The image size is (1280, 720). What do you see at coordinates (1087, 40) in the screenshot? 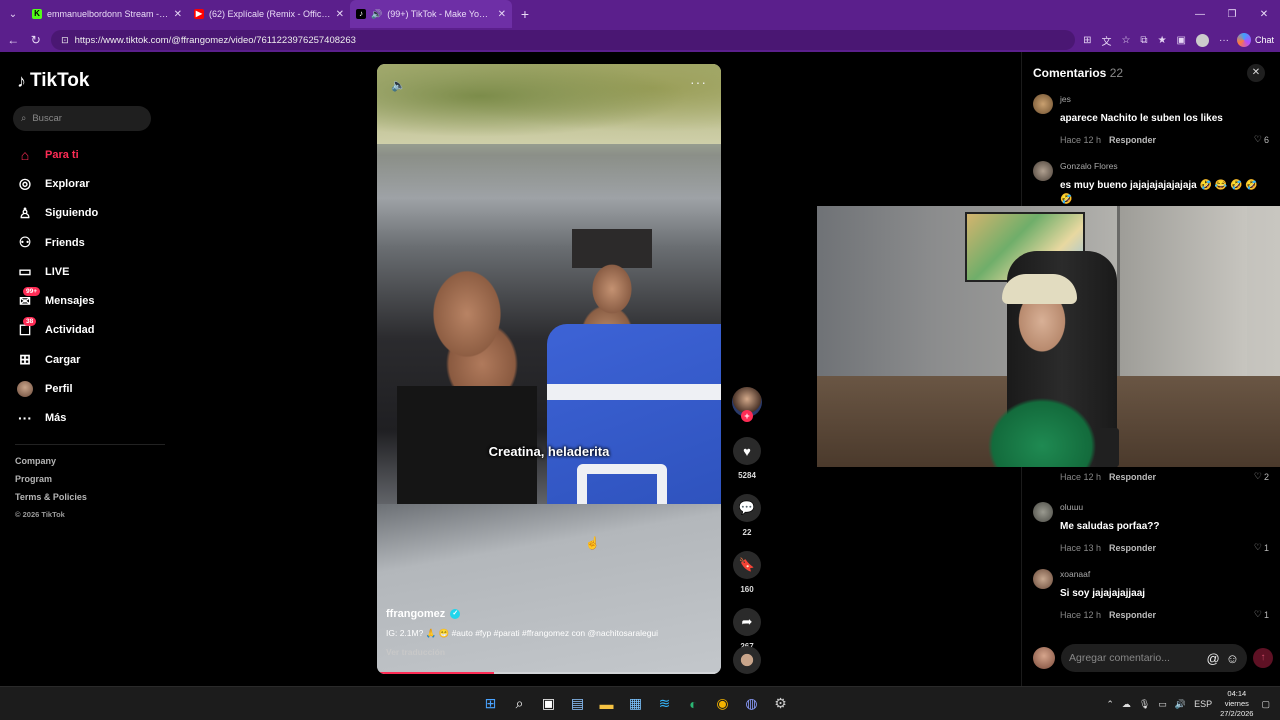
I see `app-available-icon: ⊞` at bounding box center [1087, 40].